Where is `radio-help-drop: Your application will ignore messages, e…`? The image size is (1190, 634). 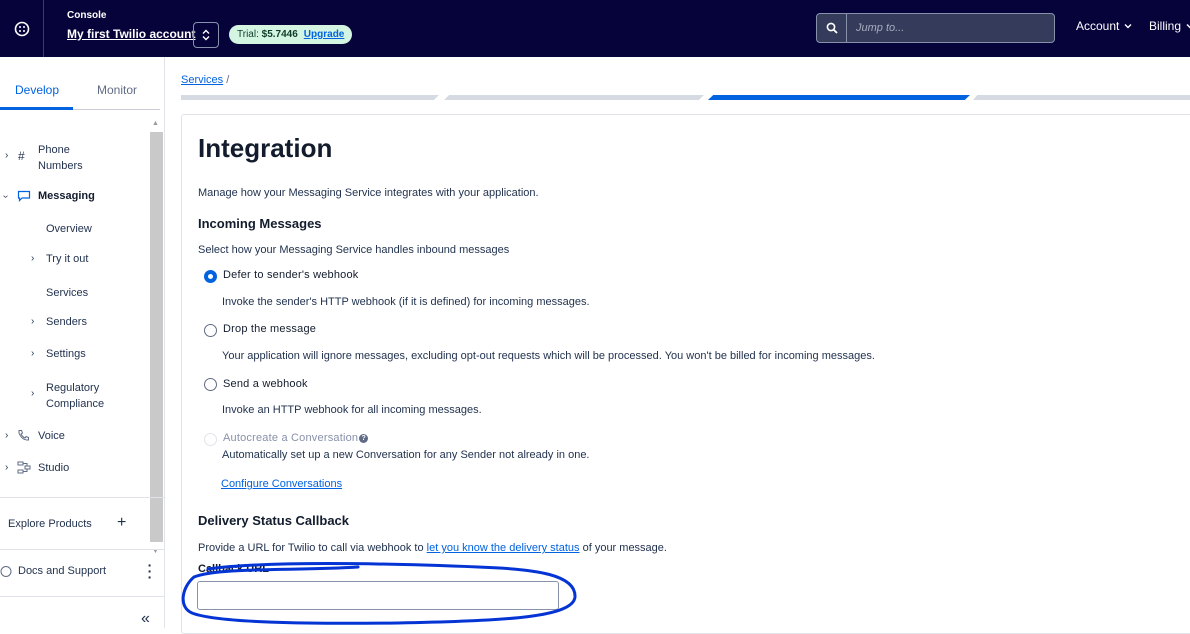 radio-help-drop: Your application will ignore messages, e… is located at coordinates (548, 356).